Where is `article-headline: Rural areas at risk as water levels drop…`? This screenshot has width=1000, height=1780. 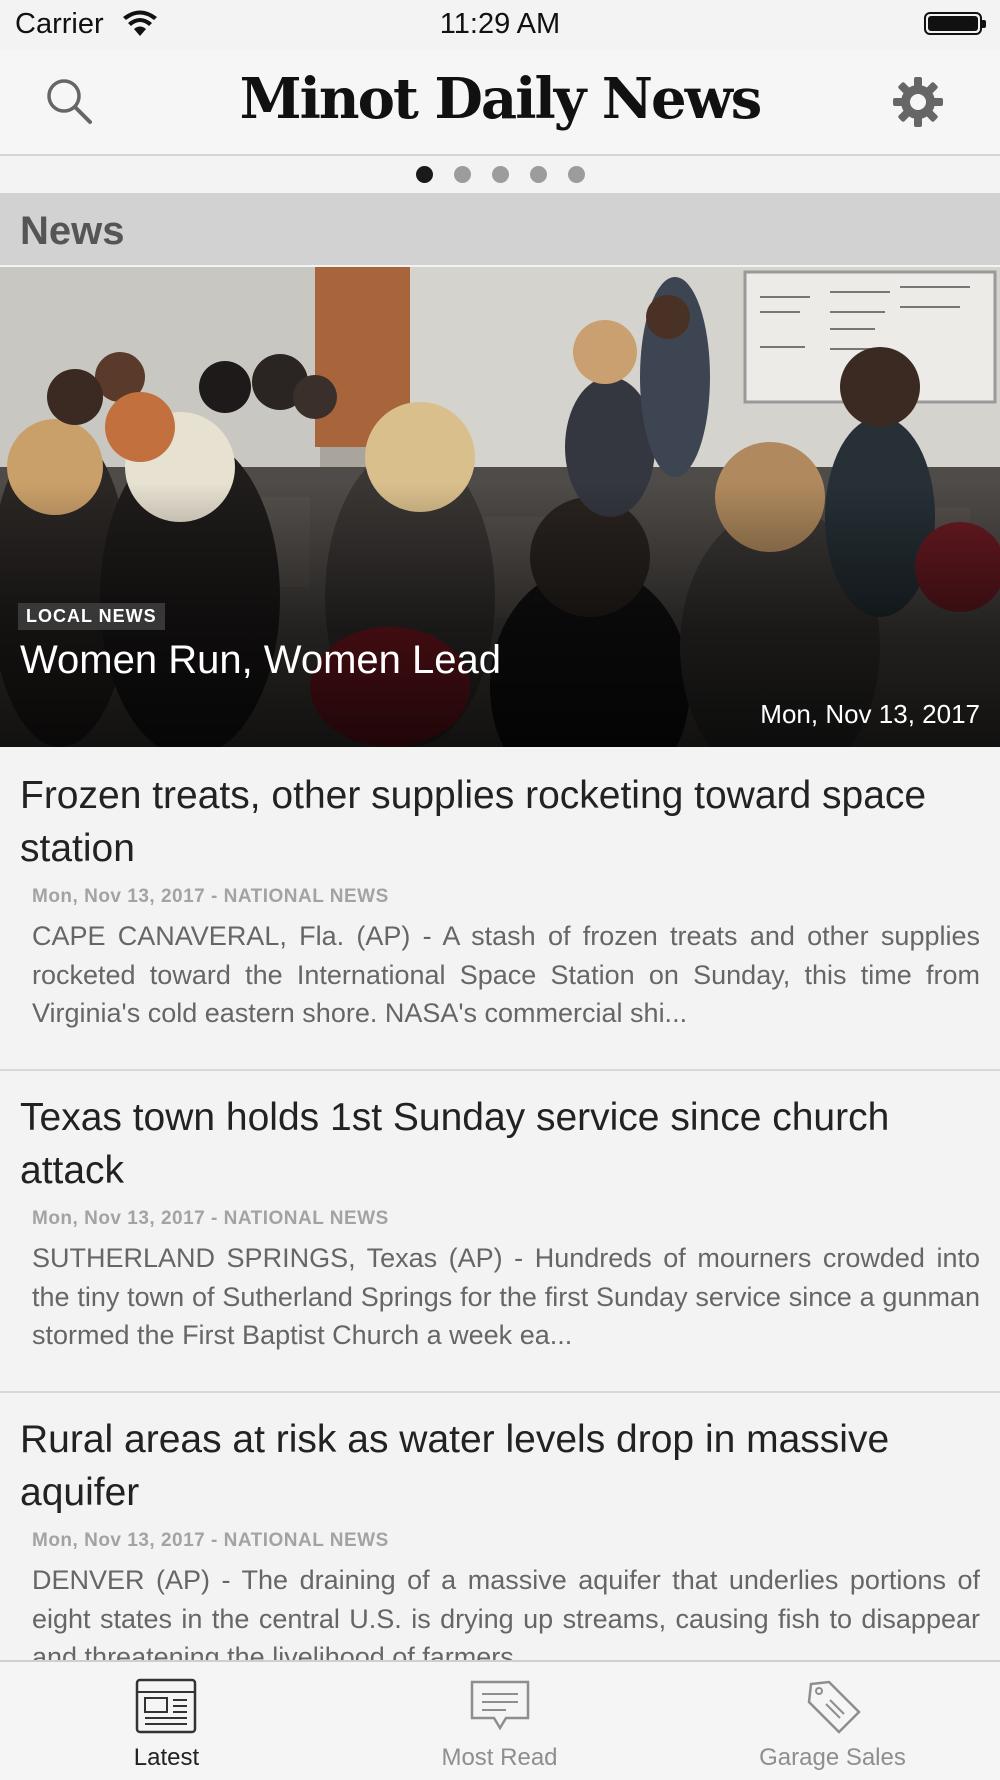 article-headline: Rural areas at risk as water levels drop… is located at coordinates (490, 1466).